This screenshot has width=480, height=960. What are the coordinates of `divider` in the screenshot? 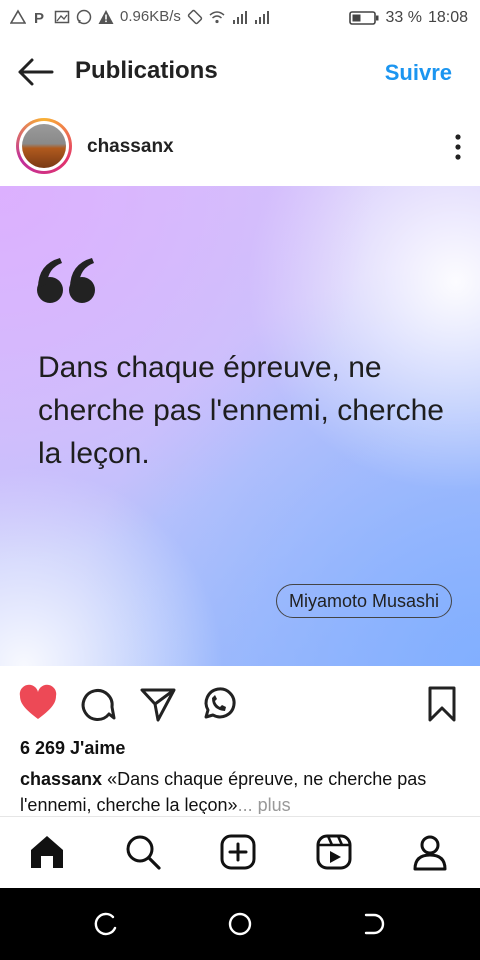 It's located at (240, 816).